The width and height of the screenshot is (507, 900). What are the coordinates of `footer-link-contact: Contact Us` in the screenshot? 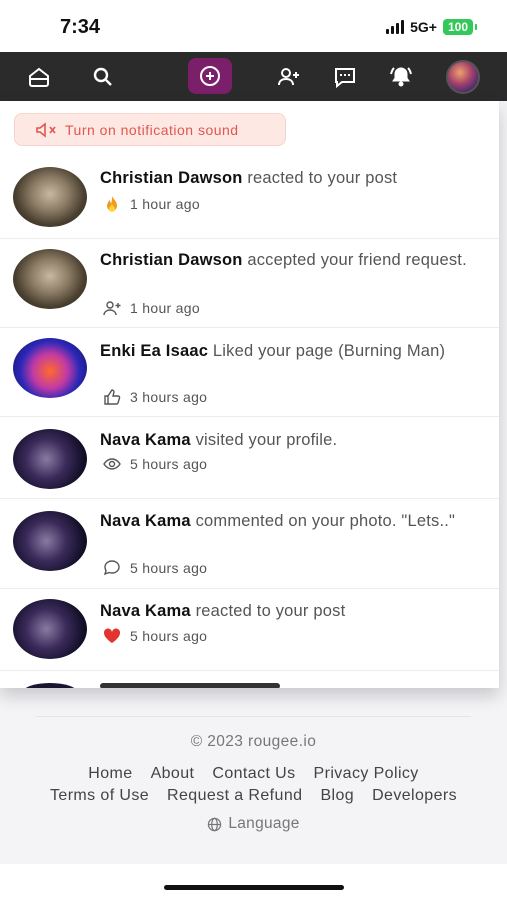 It's located at (253, 774).